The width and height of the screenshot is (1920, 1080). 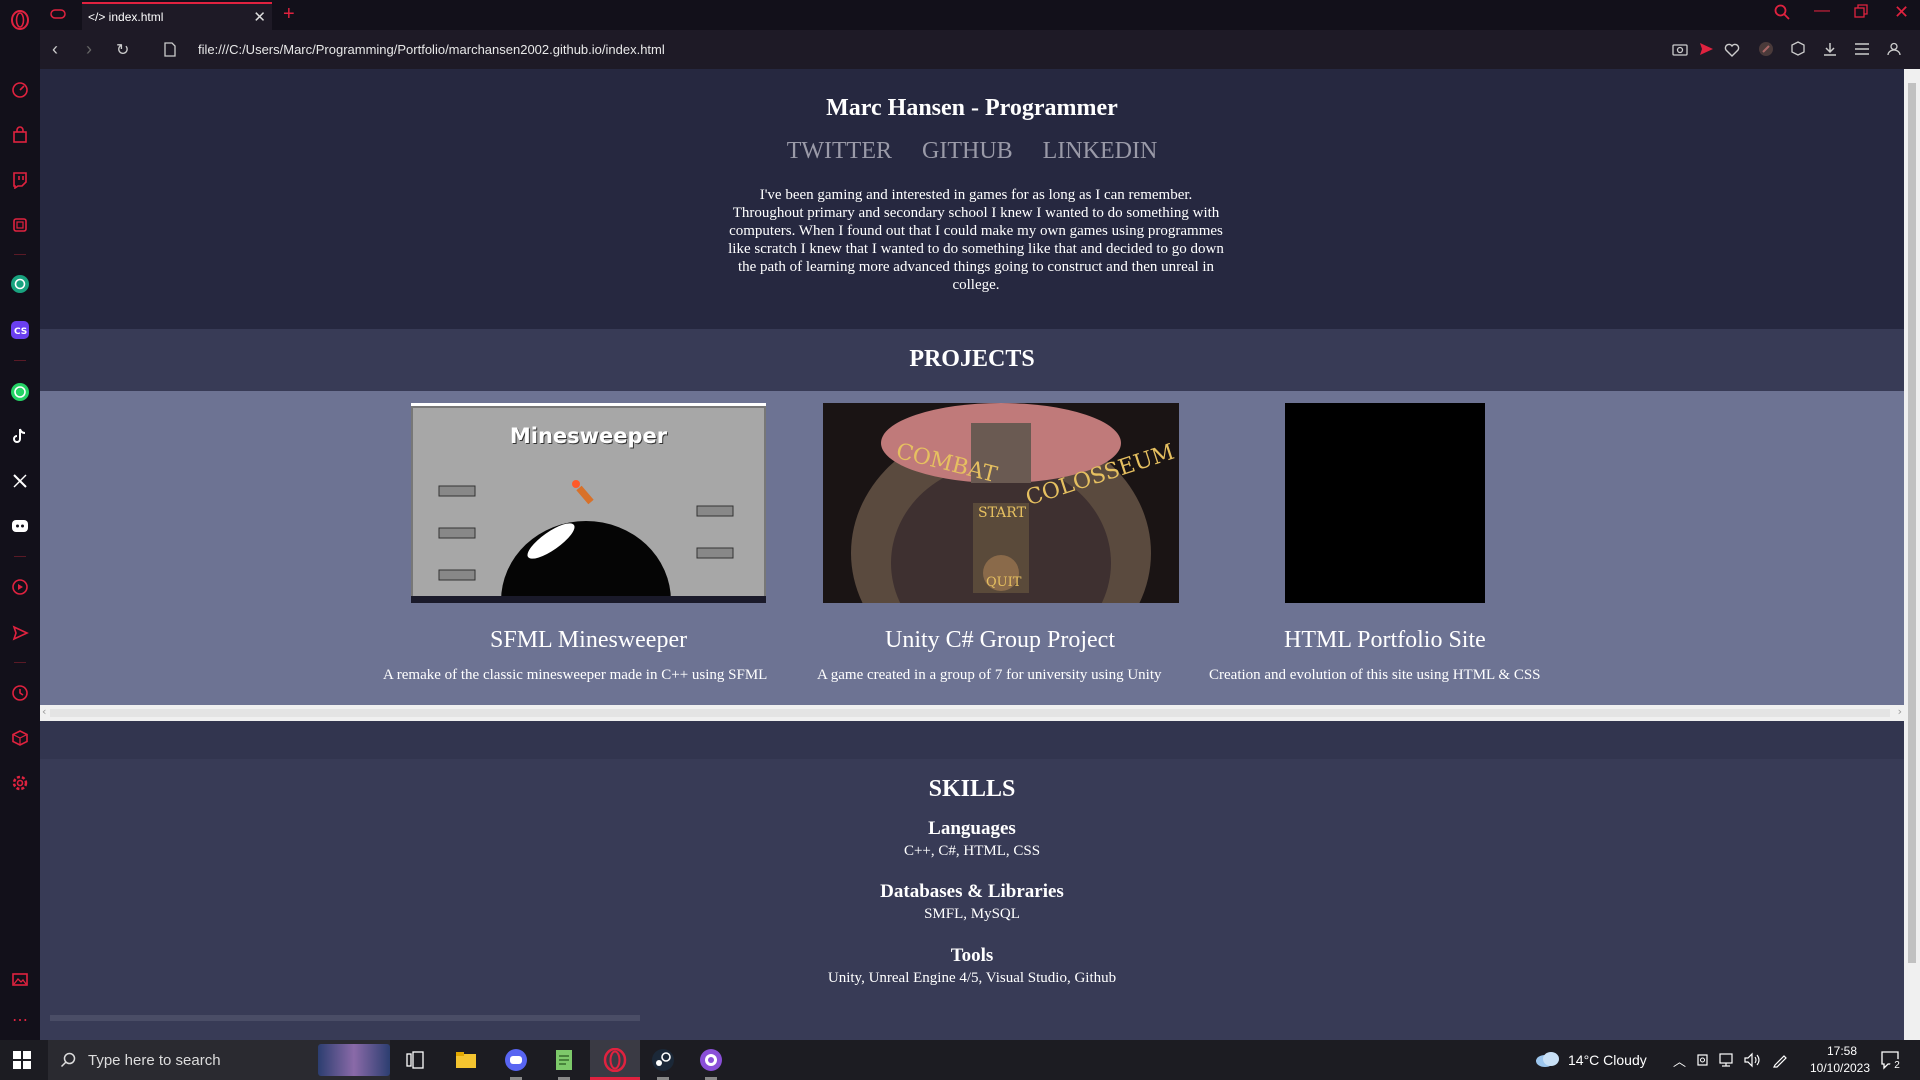 What do you see at coordinates (1732, 49) in the screenshot?
I see `bookmark-heart-icon` at bounding box center [1732, 49].